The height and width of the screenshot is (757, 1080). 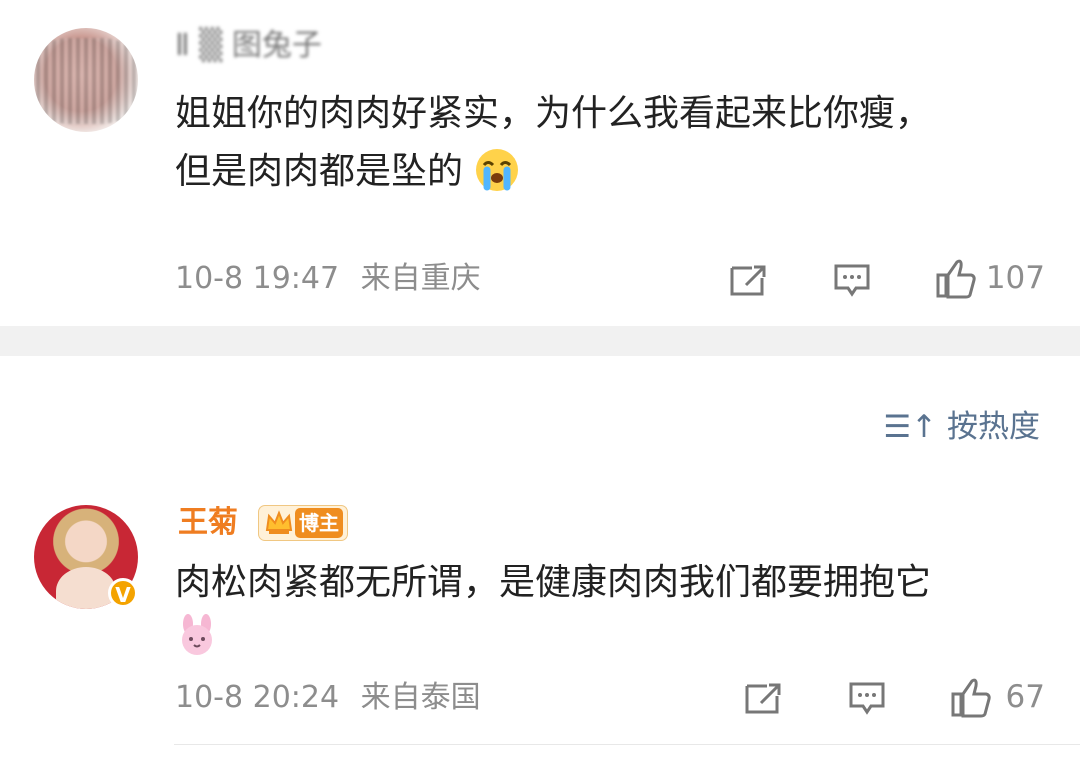 I want to click on pink-bunny-face-icon, so click(x=197, y=634).